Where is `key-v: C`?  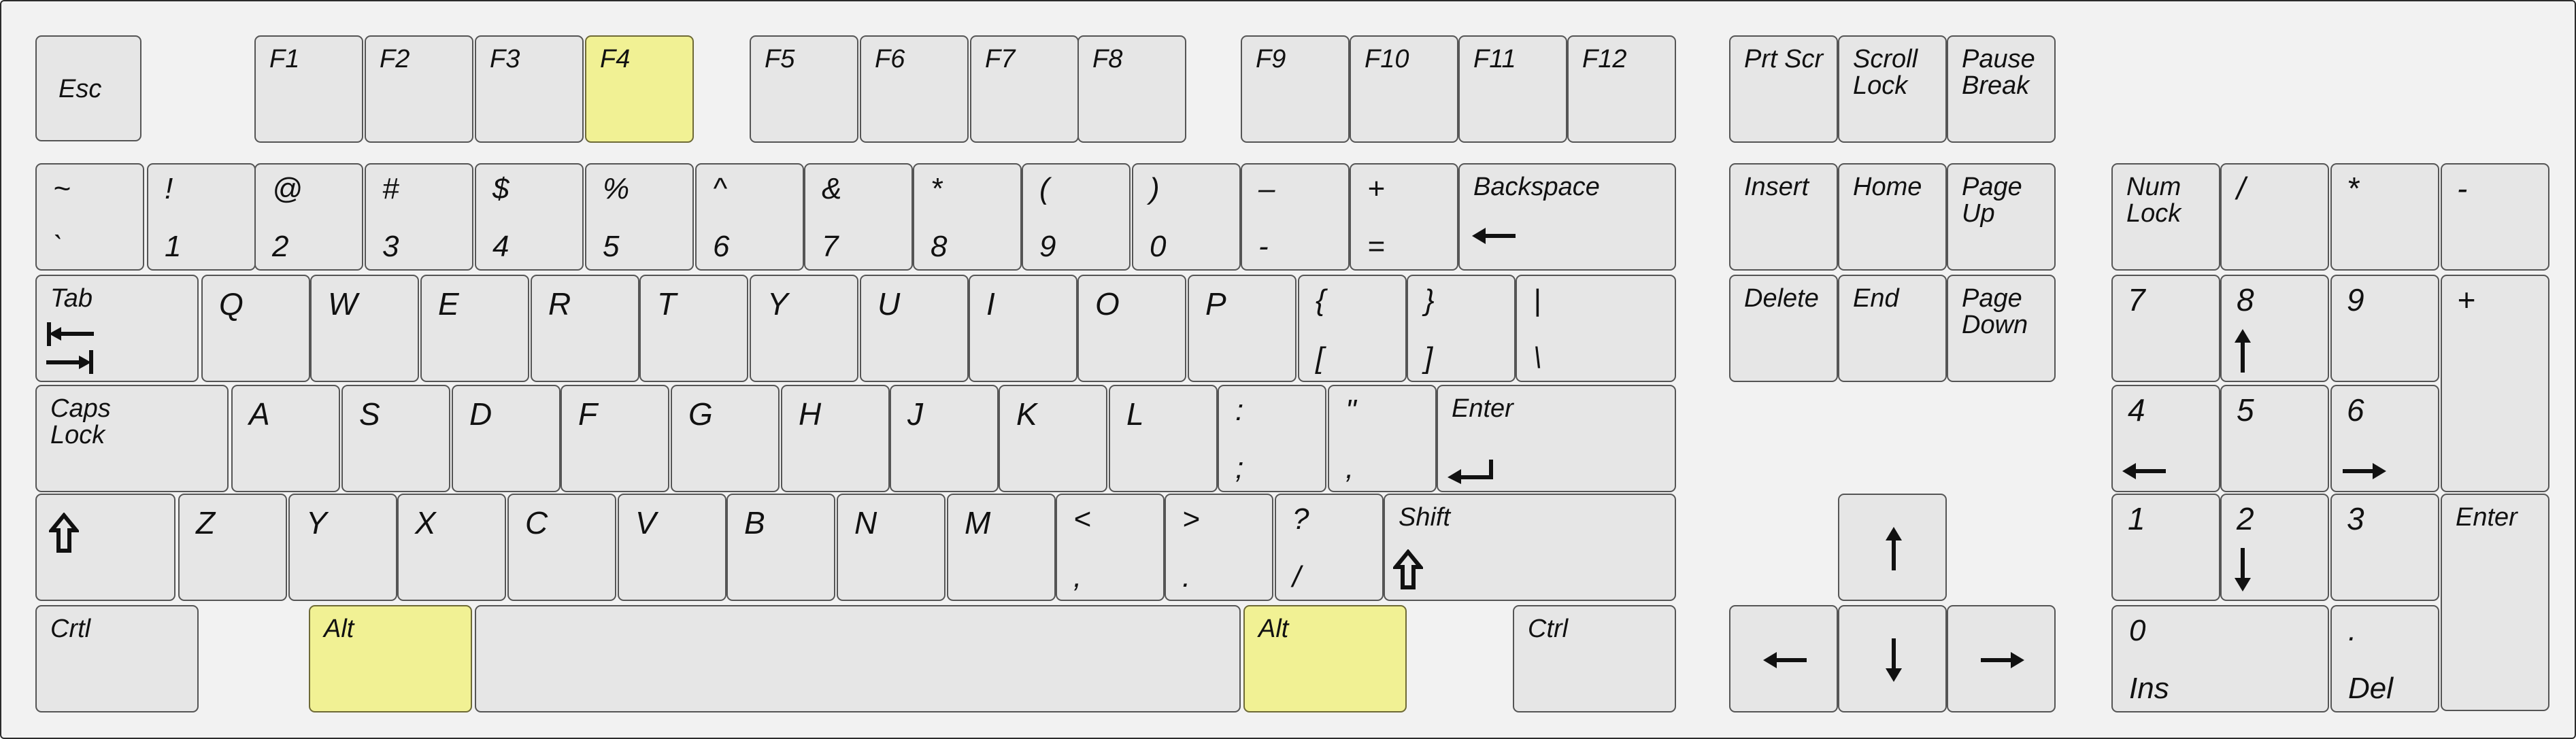
key-v: C is located at coordinates (561, 548).